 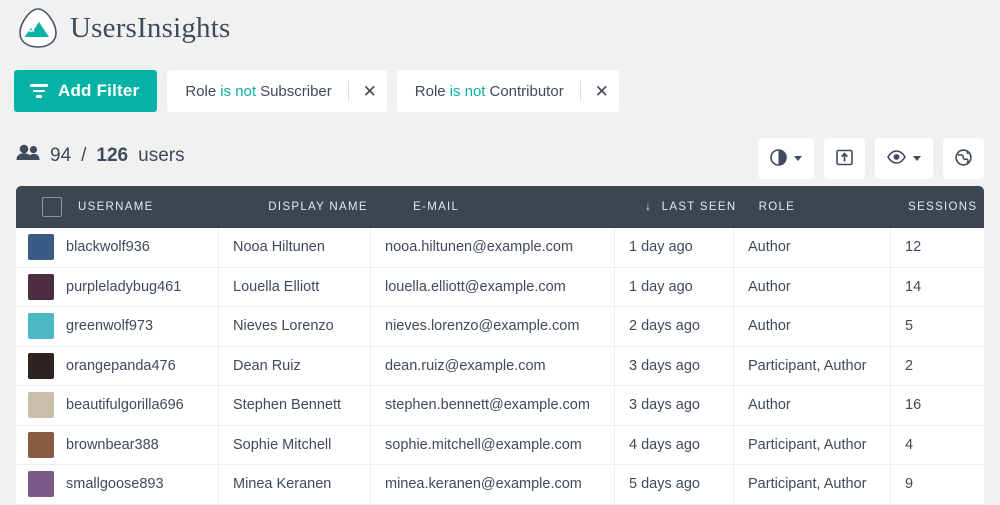 I want to click on column-header-sessions: SESSIONS, so click(x=939, y=207).